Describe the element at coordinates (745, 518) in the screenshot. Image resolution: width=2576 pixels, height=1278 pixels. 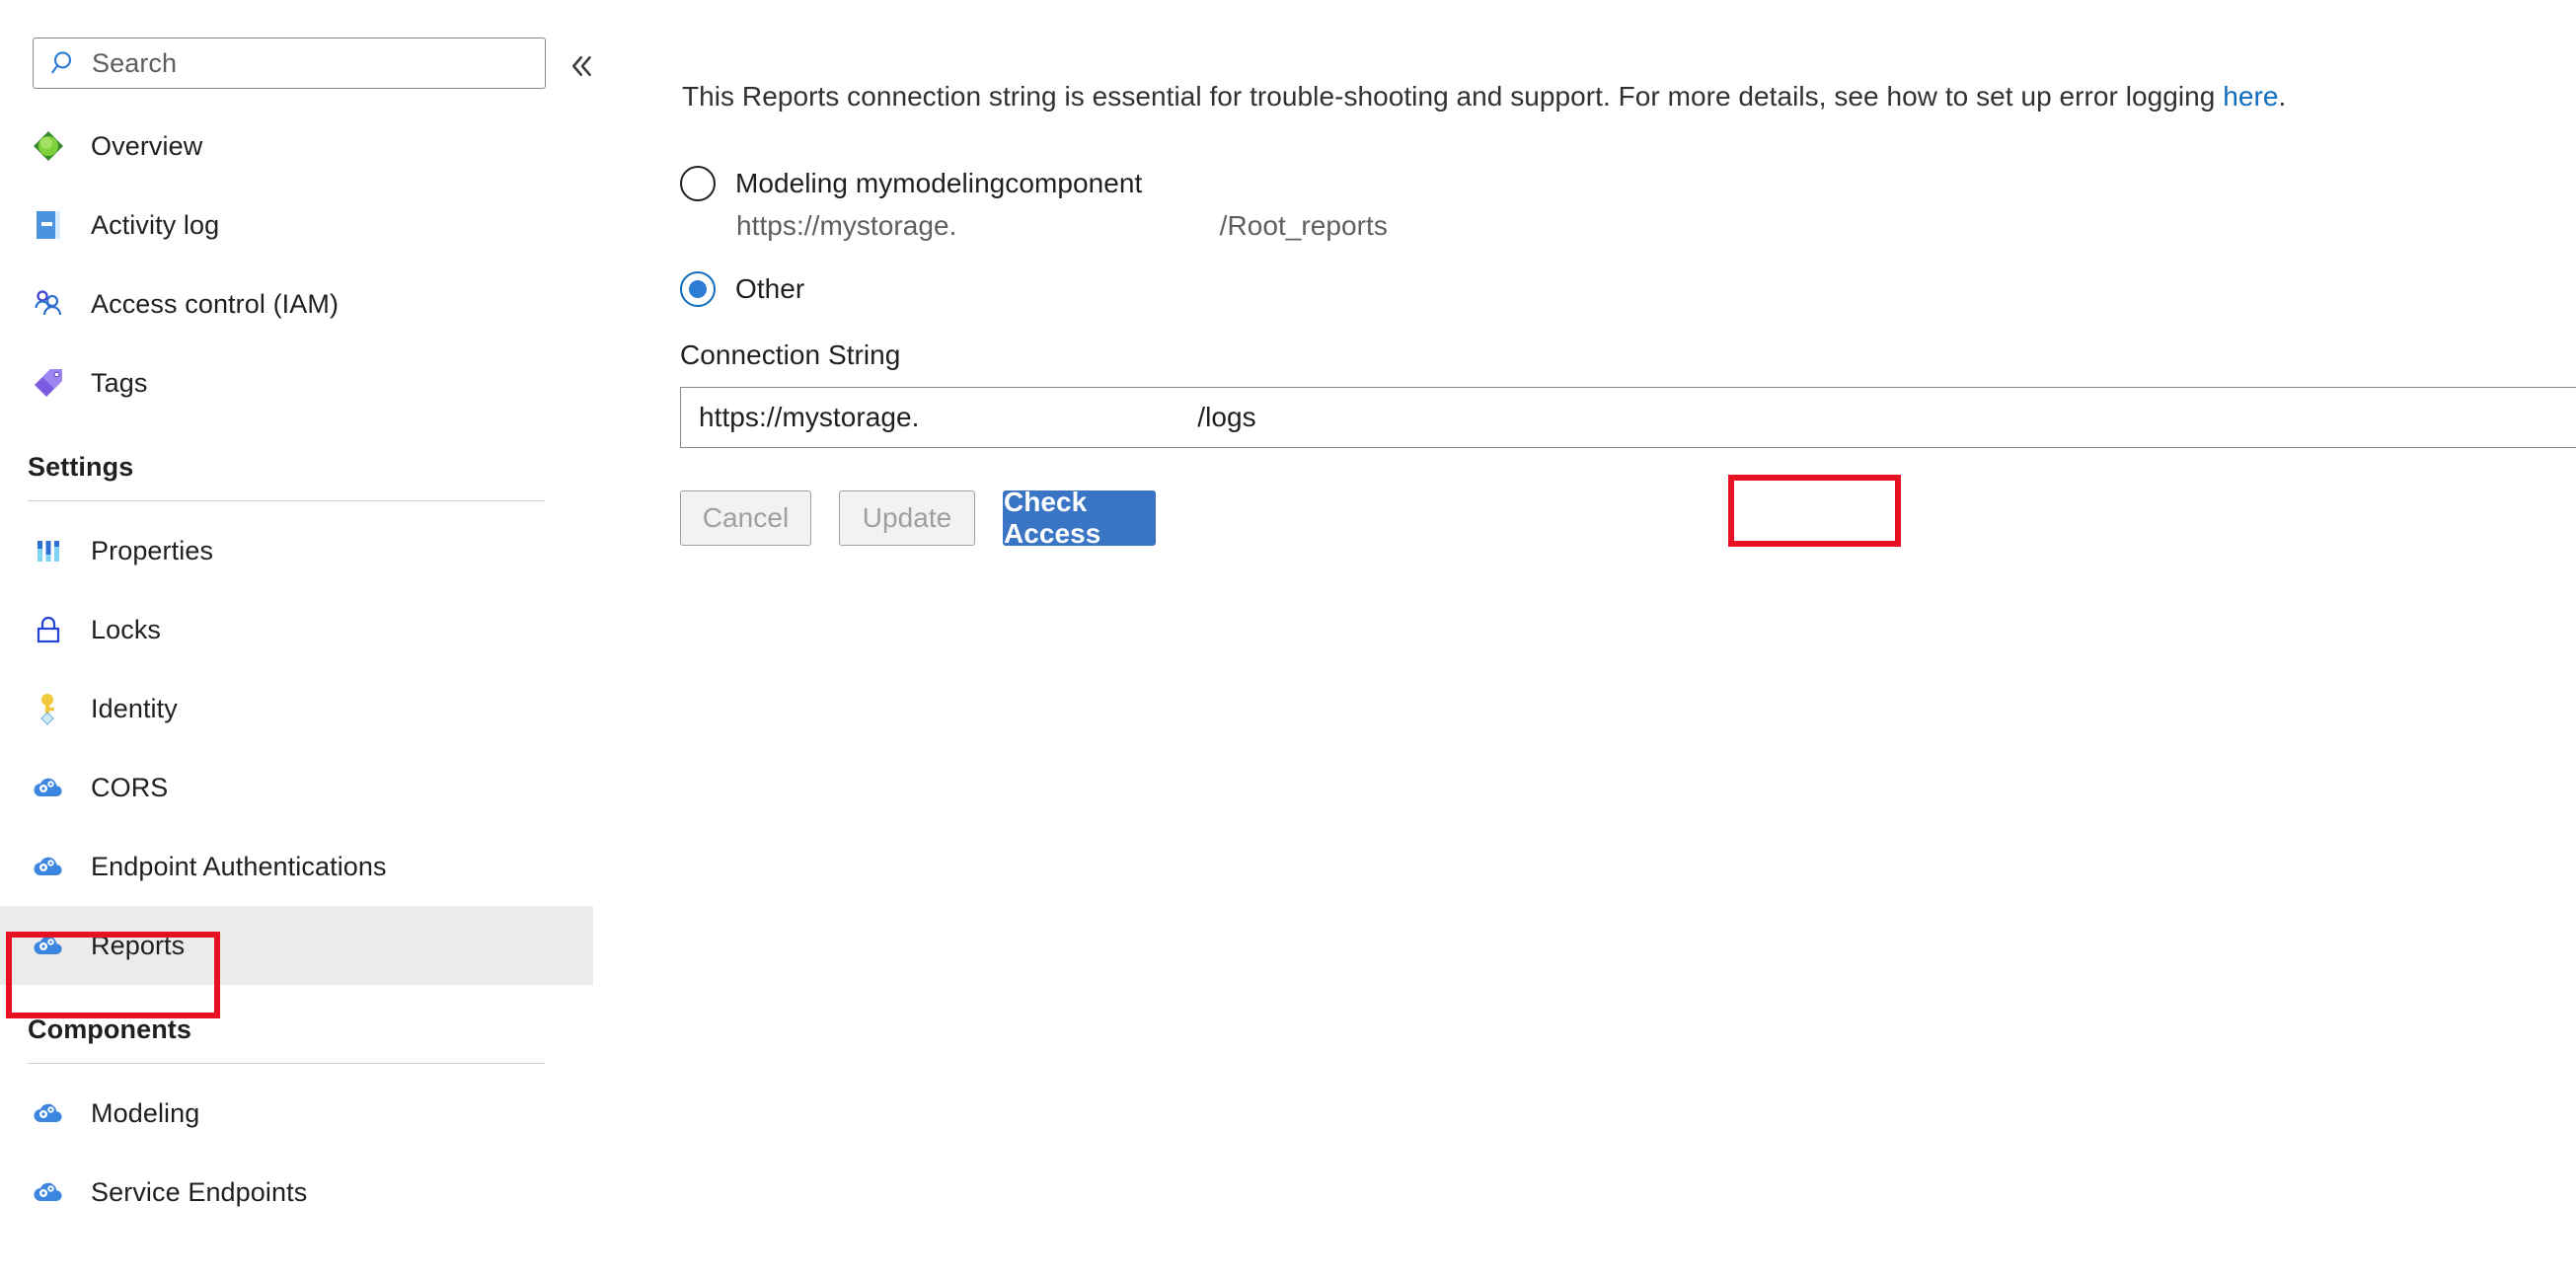
I see `cancel-button: Cancel` at that location.